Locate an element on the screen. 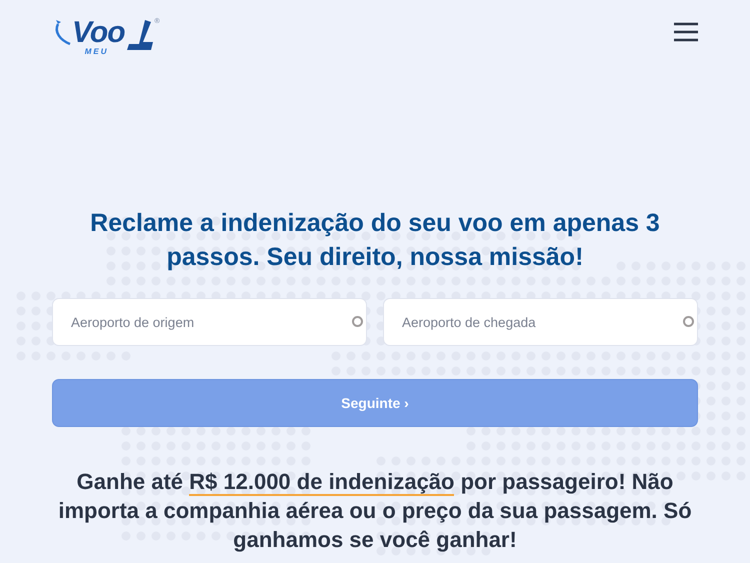 The image size is (750, 563). logo-subtitle: MEU is located at coordinates (96, 52).